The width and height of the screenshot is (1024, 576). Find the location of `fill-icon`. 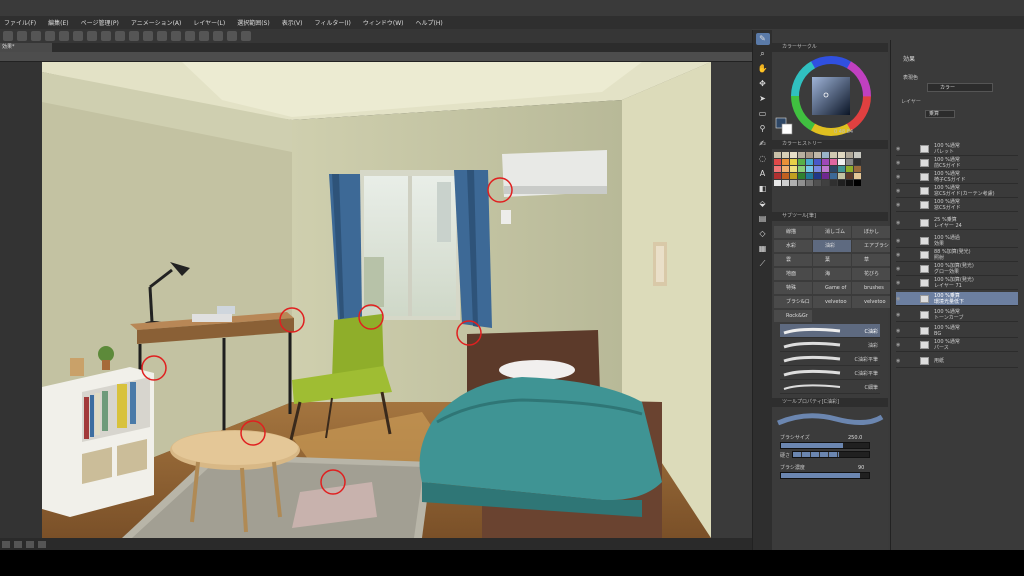

fill-icon is located at coordinates (92, 36).